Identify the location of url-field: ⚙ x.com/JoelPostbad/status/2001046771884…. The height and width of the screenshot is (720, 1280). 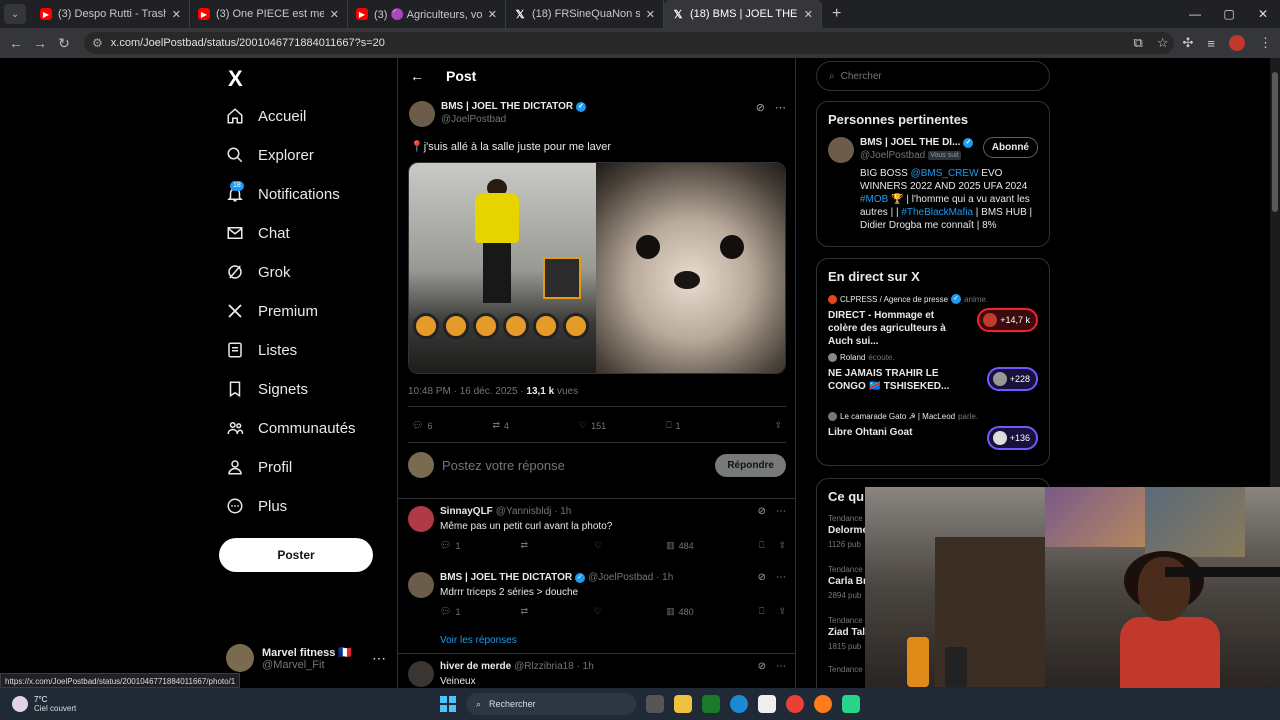
(629, 43).